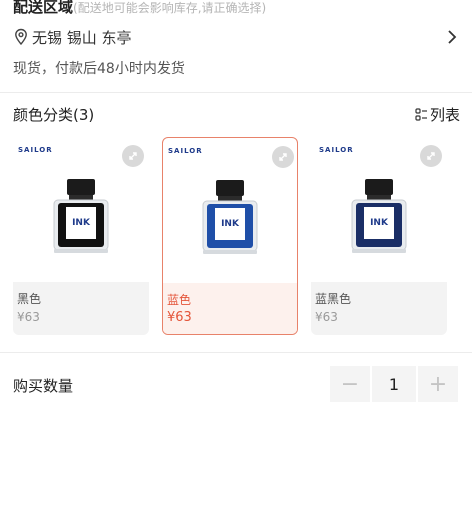 This screenshot has width=472, height=530. What do you see at coordinates (333, 299) in the screenshot?
I see `variant-name: 蓝黑色` at bounding box center [333, 299].